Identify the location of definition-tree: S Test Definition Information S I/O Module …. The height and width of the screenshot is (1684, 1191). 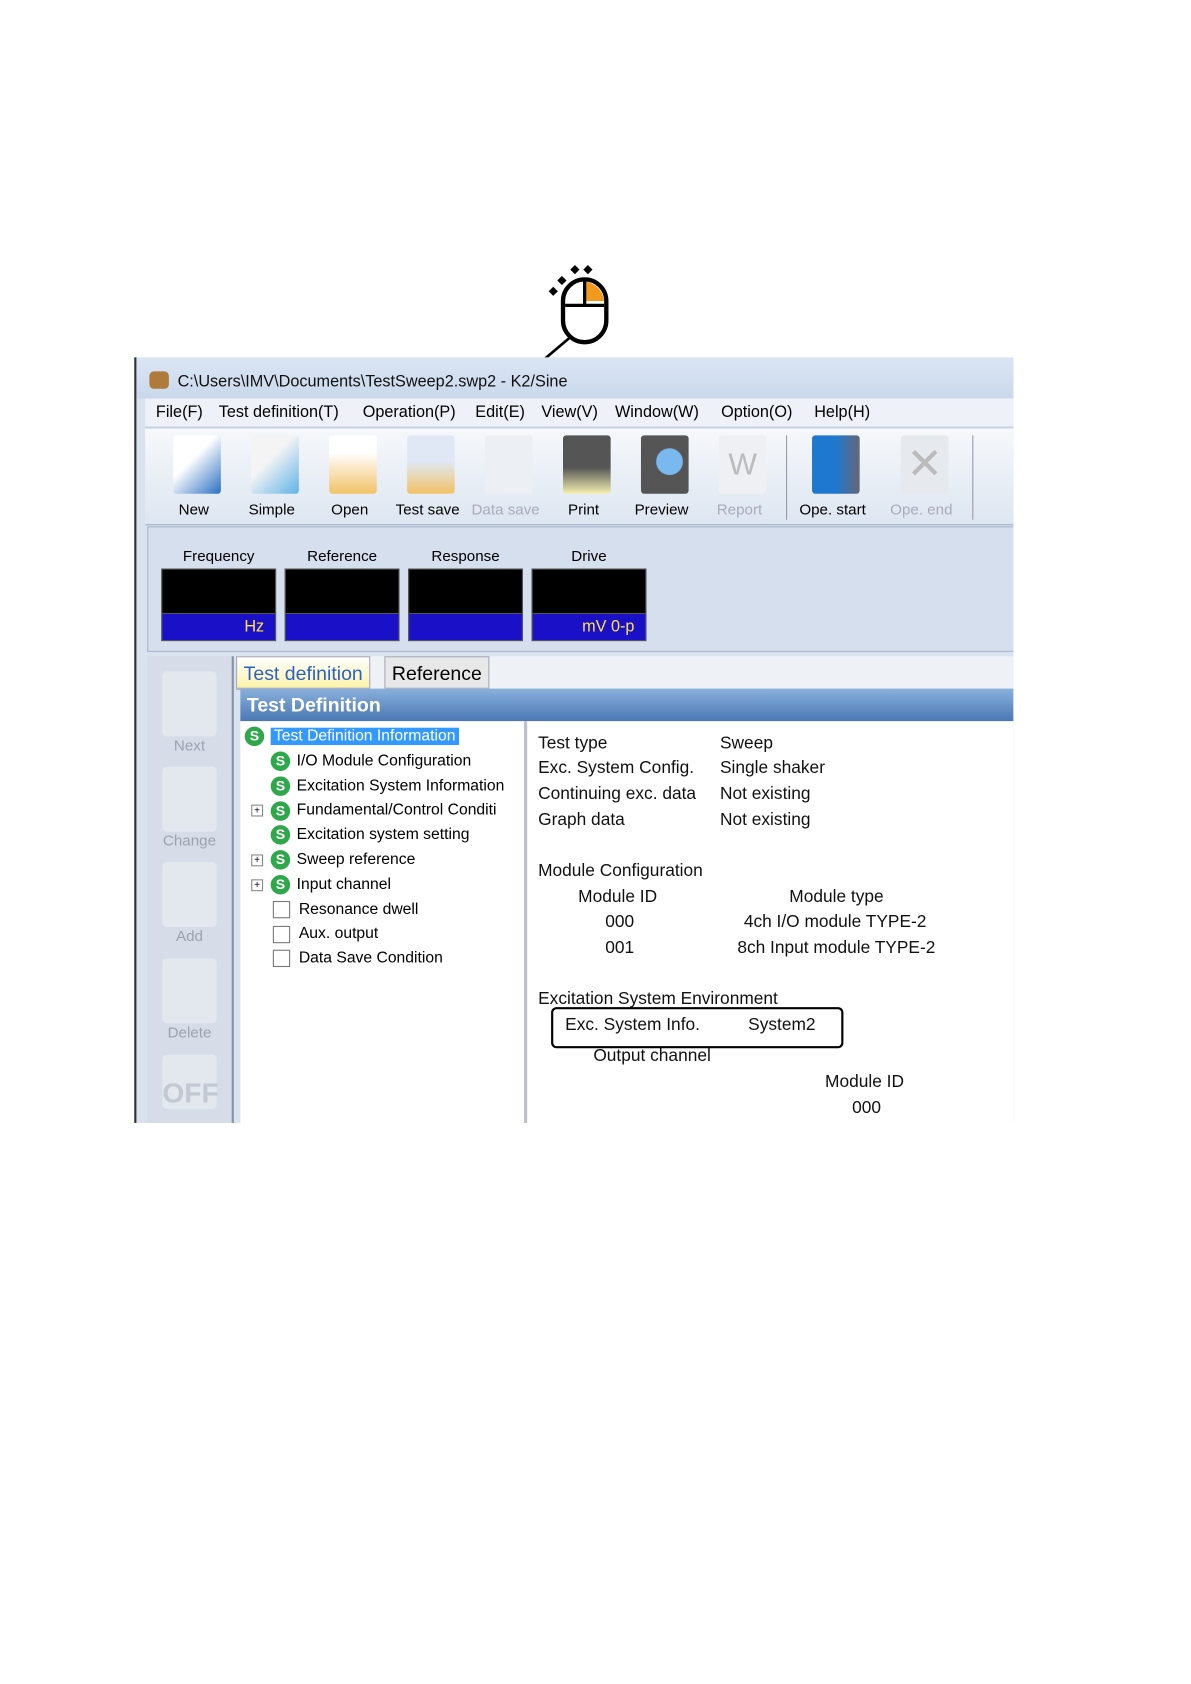
(384, 922).